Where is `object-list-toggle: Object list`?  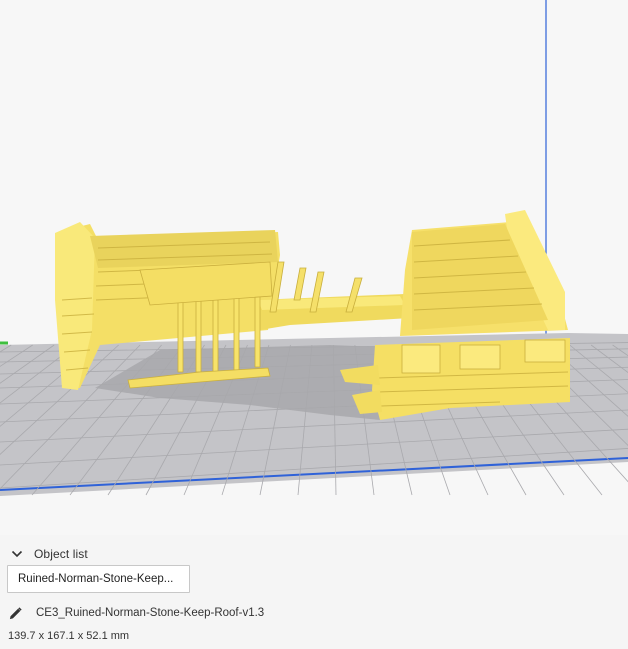
object-list-toggle: Object list is located at coordinates (49, 554).